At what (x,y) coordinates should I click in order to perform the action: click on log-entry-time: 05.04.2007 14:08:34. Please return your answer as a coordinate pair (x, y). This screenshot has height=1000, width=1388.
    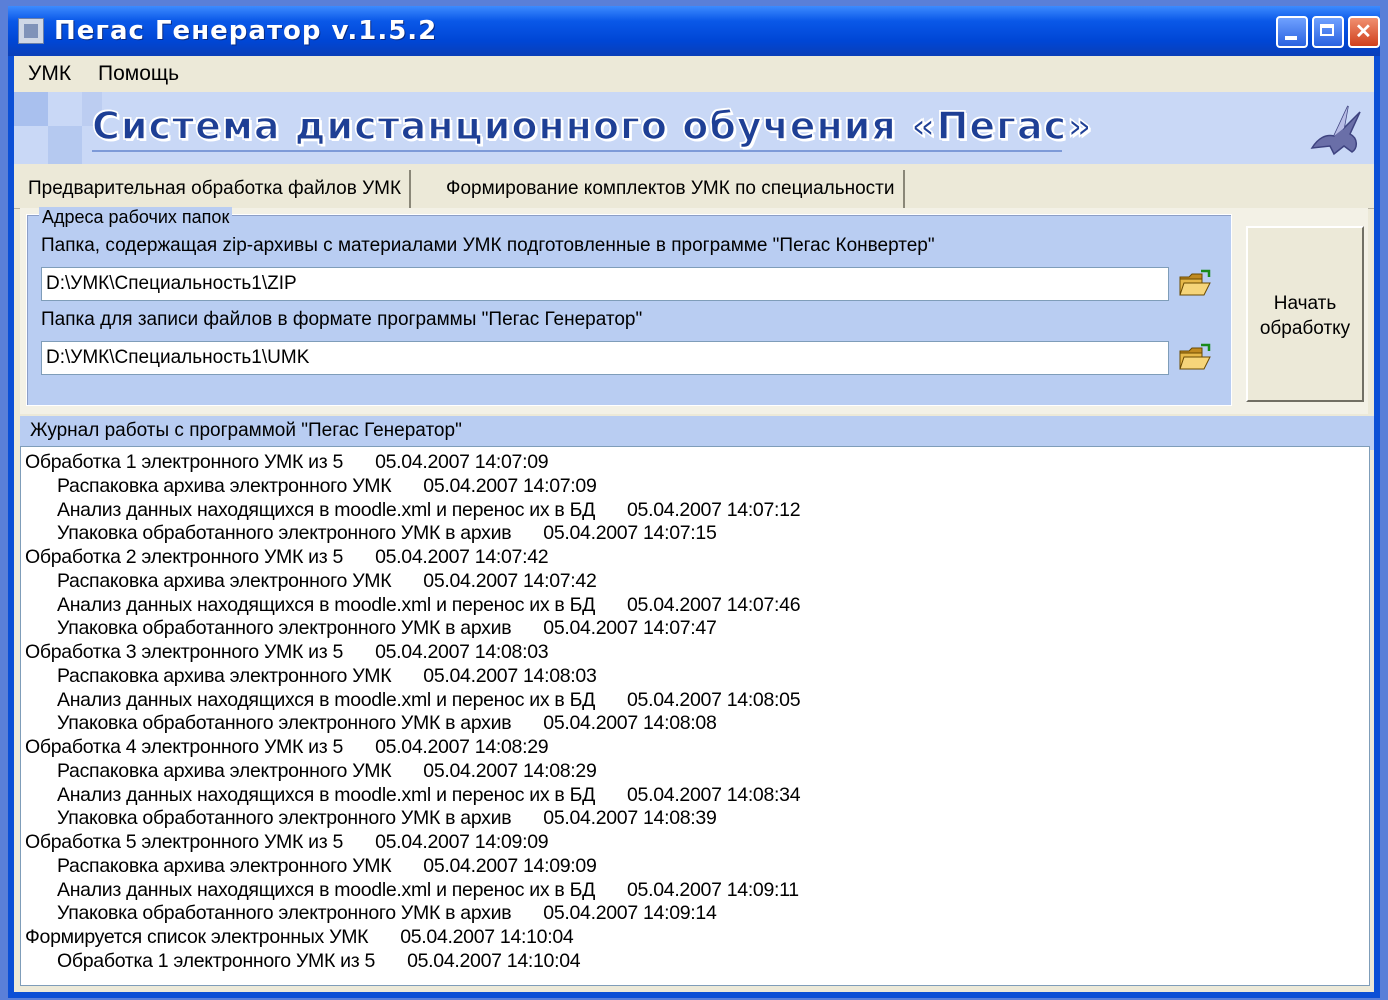
    Looking at the image, I should click on (714, 794).